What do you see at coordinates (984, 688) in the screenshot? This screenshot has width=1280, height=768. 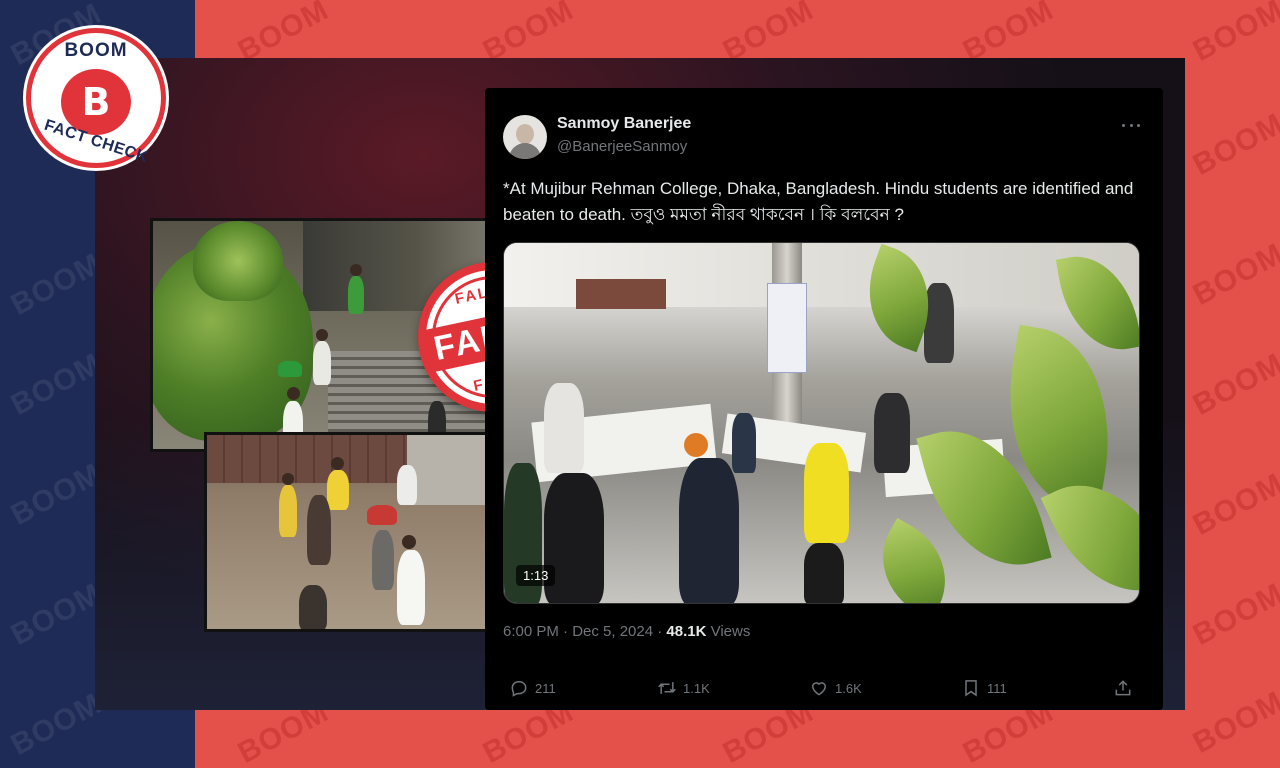 I see `bookmark-button: 111` at bounding box center [984, 688].